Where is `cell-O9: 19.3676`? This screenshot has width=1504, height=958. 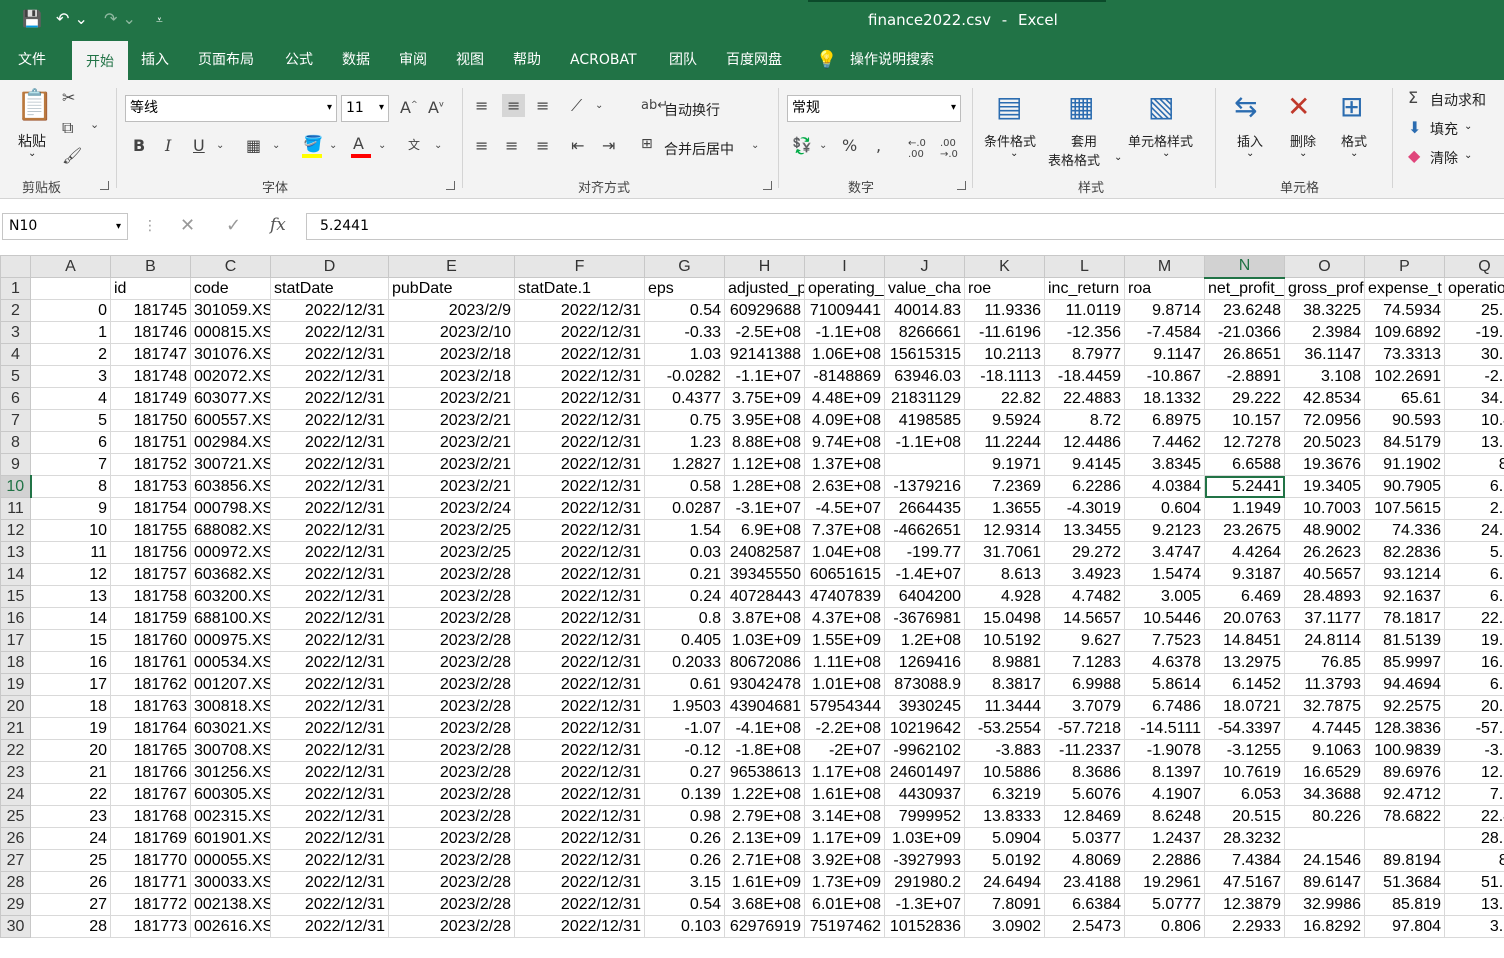
cell-O9: 19.3676 is located at coordinates (1324, 464).